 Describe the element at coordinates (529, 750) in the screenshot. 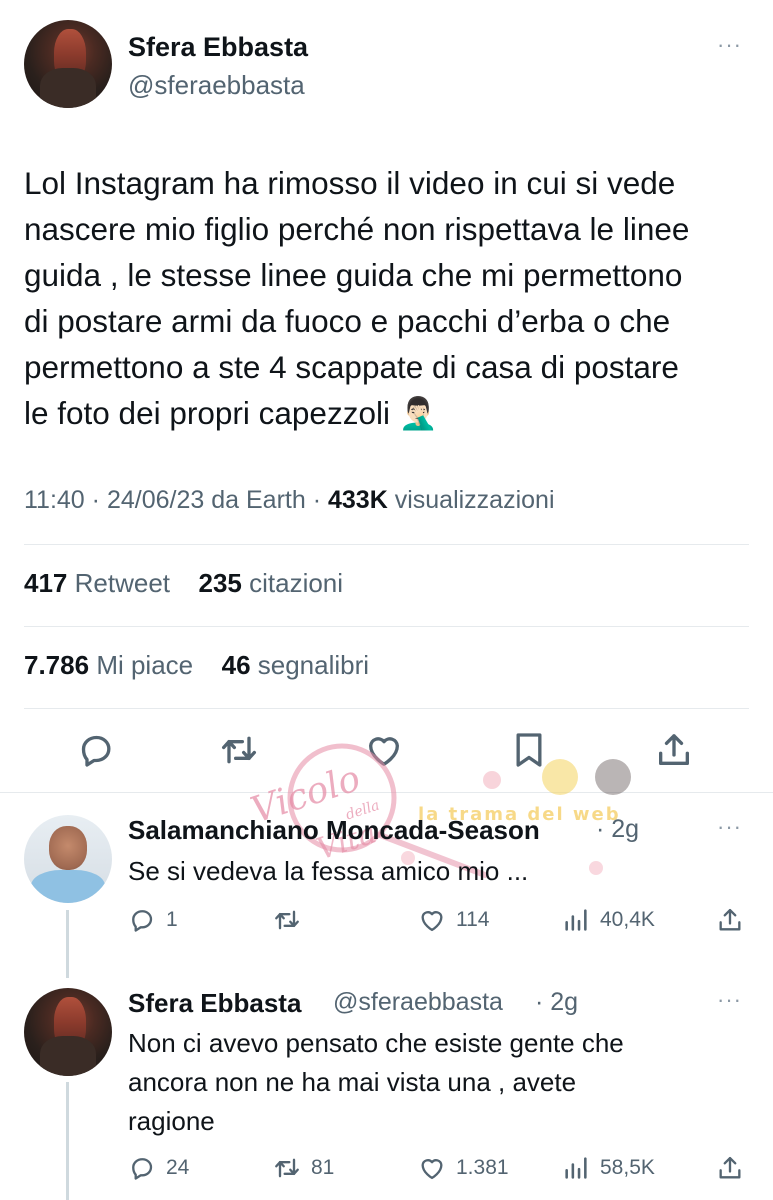

I see `bookmark-icon` at that location.